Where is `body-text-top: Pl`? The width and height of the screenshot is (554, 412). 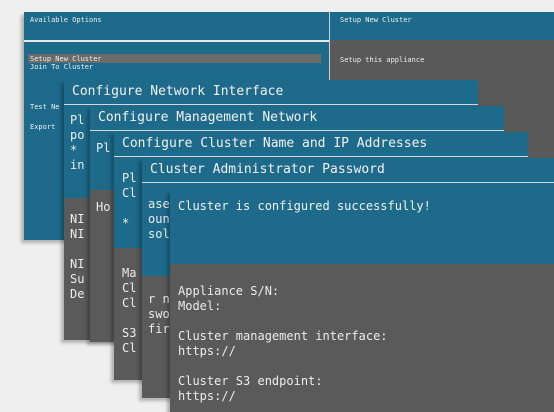 body-text-top: Pl is located at coordinates (103, 148).